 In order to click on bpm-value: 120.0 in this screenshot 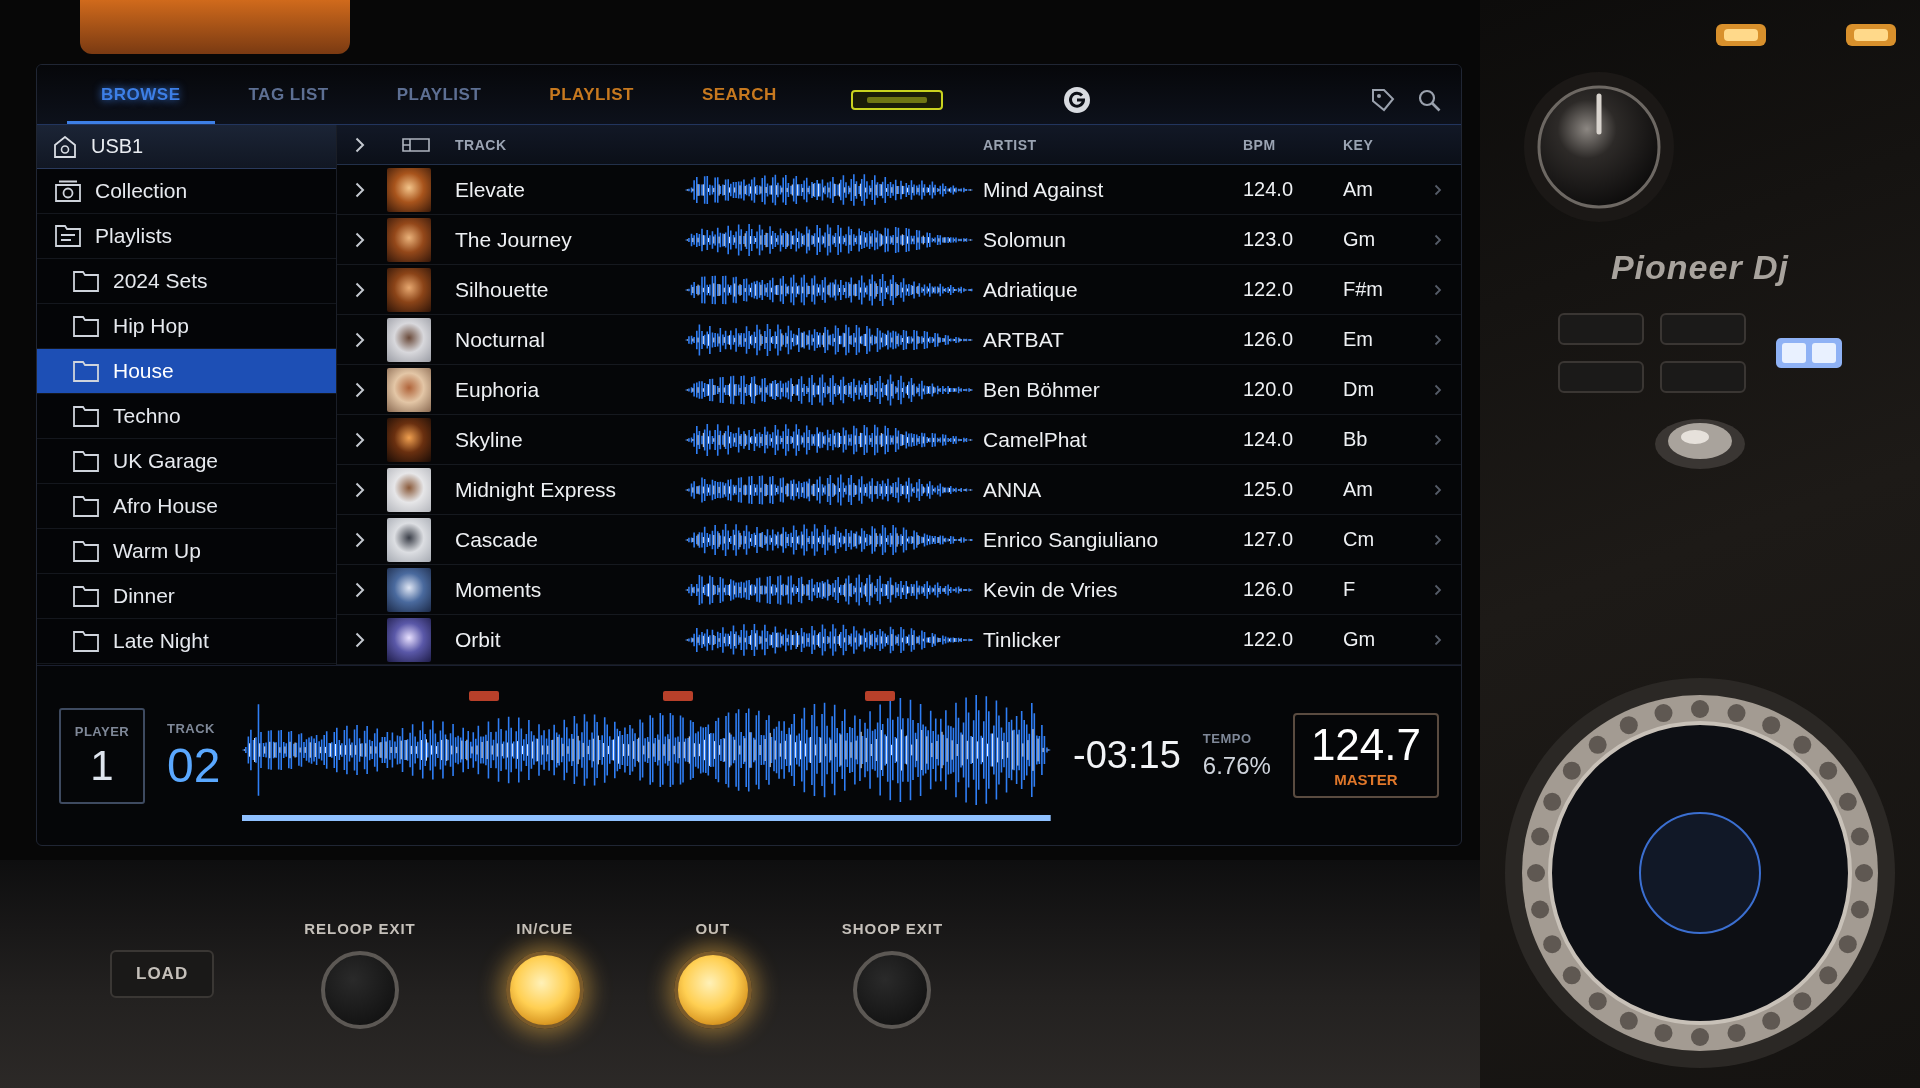, I will do `click(1269, 389)`.